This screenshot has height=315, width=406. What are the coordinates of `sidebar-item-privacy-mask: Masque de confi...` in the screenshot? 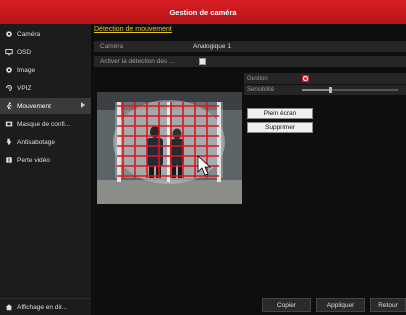 It's located at (45, 124).